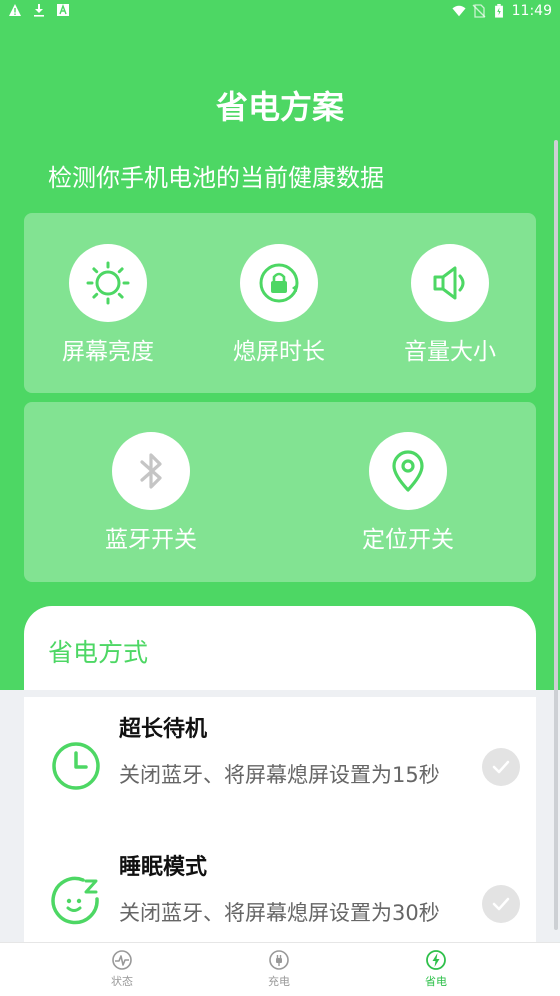 The width and height of the screenshot is (560, 996). Describe the element at coordinates (436, 981) in the screenshot. I see `nav-label: 省电` at that location.